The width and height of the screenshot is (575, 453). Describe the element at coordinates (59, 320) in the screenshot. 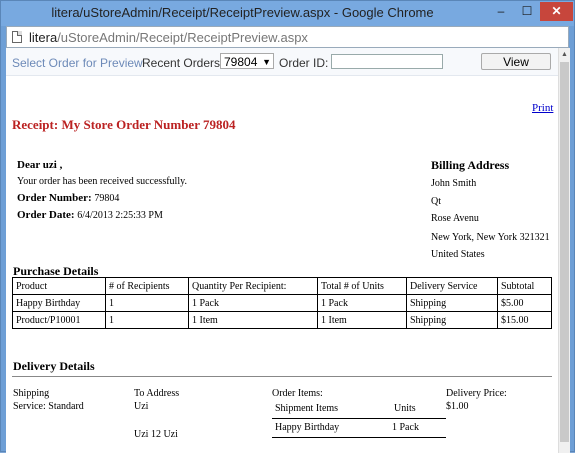

I see `table-cell: Product/P10001` at that location.